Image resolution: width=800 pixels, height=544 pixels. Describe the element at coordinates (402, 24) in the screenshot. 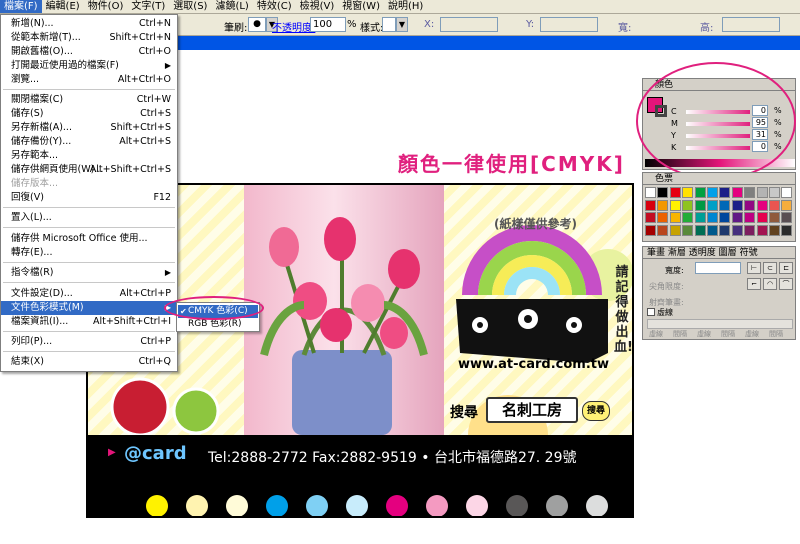

I see `style-dropdown-icon: ▼` at that location.